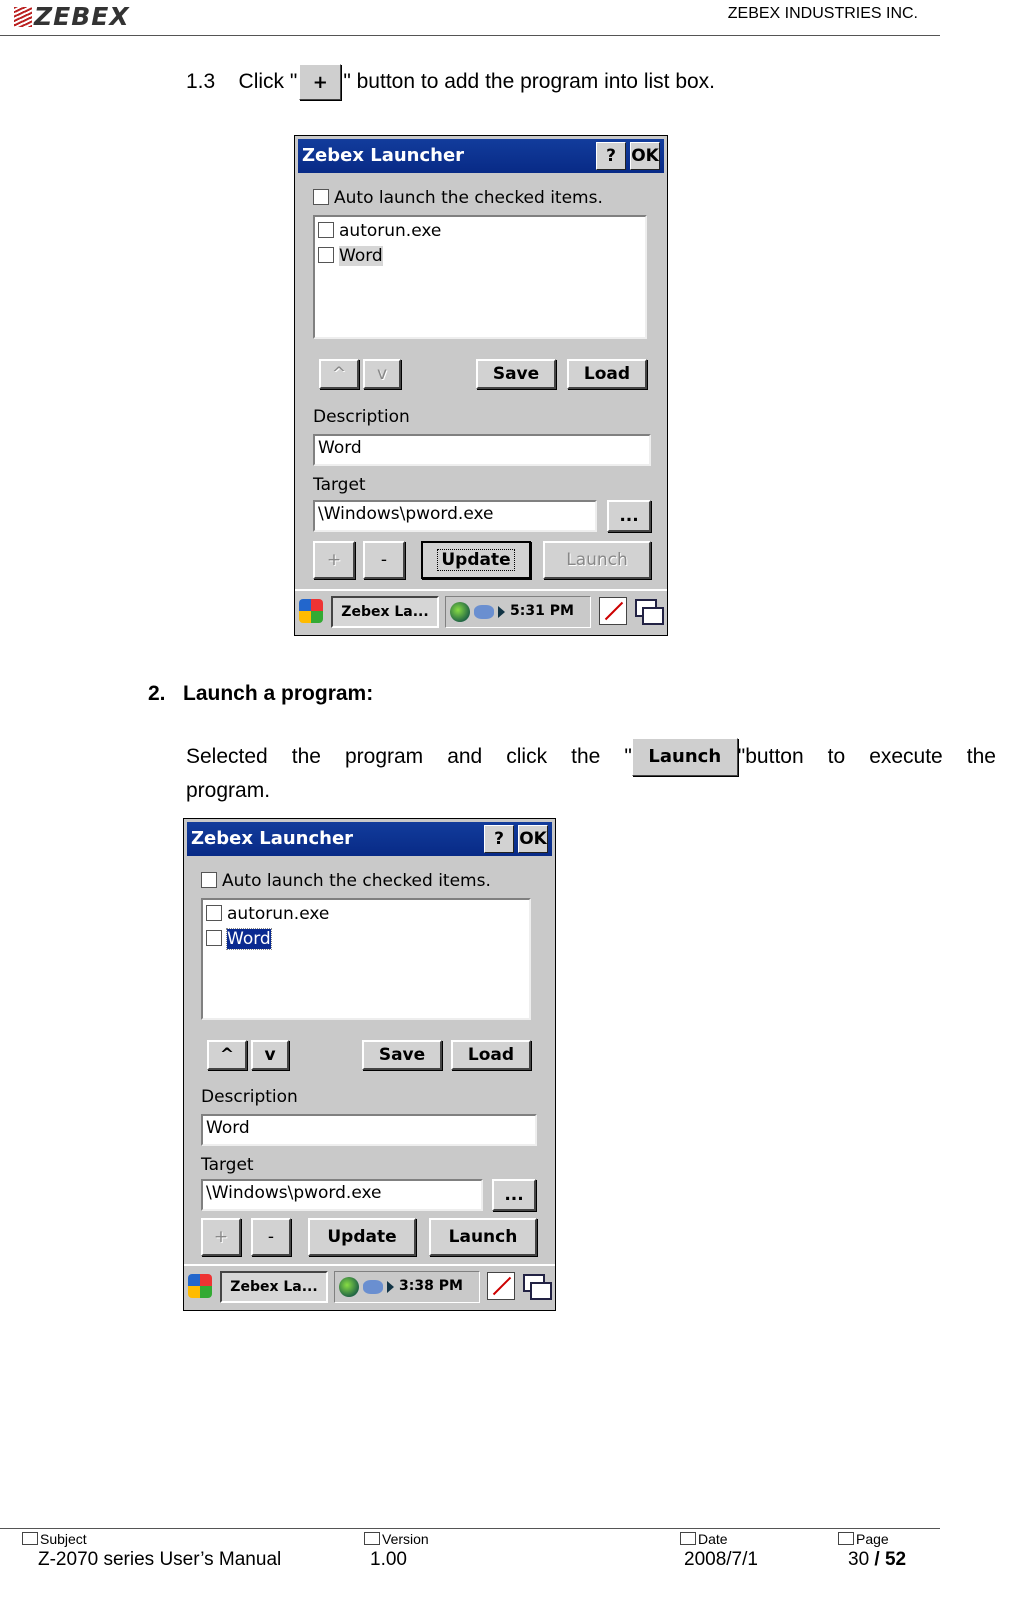 The height and width of the screenshot is (1597, 1012). Describe the element at coordinates (388, 1559) in the screenshot. I see `footer-version: 1.00` at that location.